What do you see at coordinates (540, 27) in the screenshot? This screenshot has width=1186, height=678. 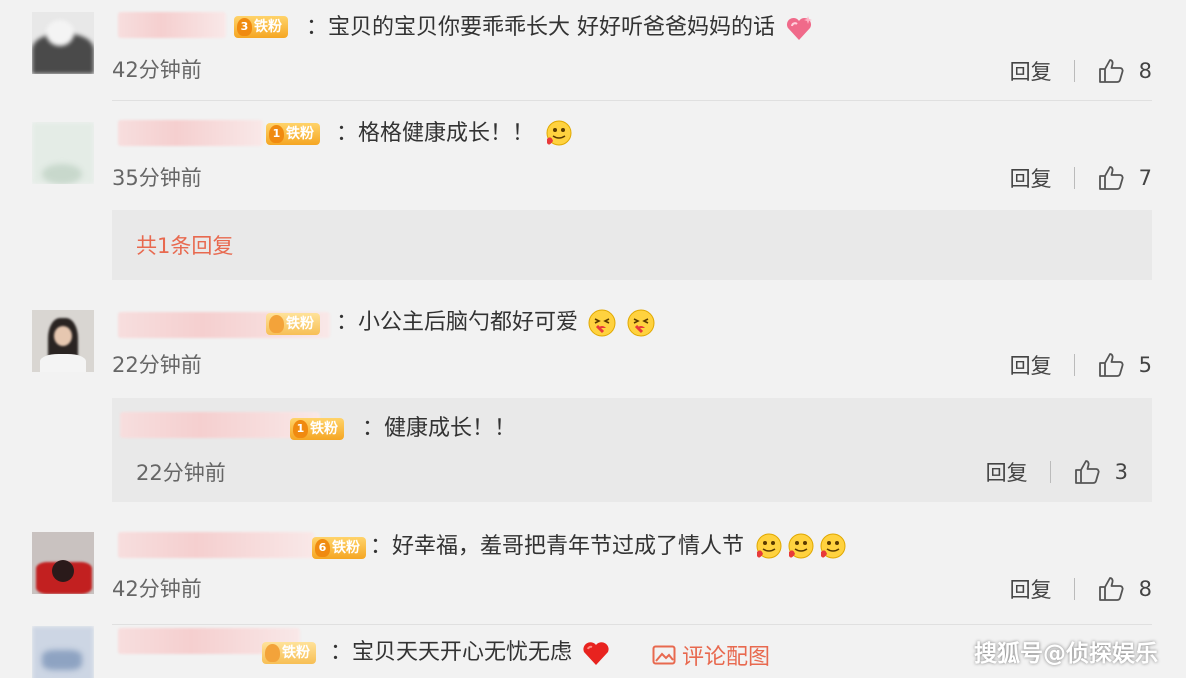 I see `comment-text-content: ：宝贝的宝贝你要乖乖长大 好好听爸爸妈妈的话` at bounding box center [540, 27].